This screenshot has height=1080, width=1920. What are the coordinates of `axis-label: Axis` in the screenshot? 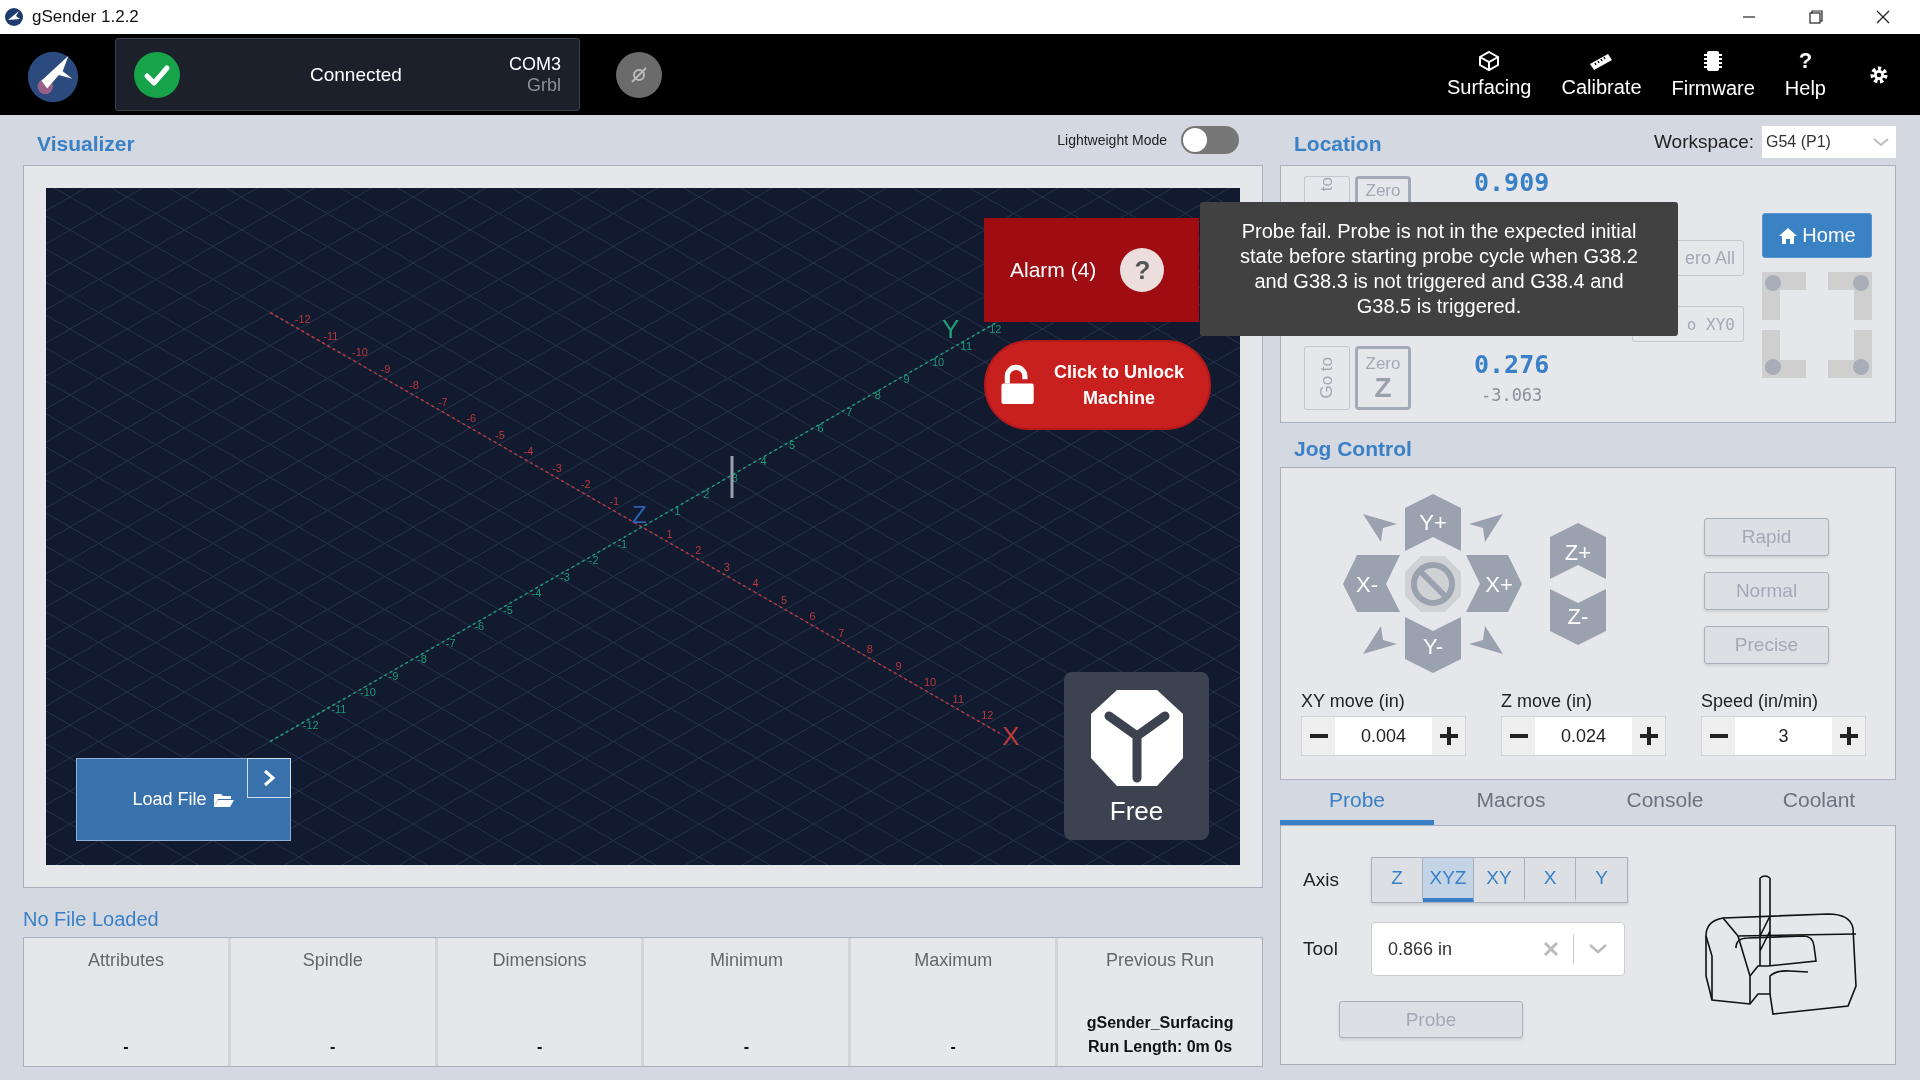 It's located at (1321, 880).